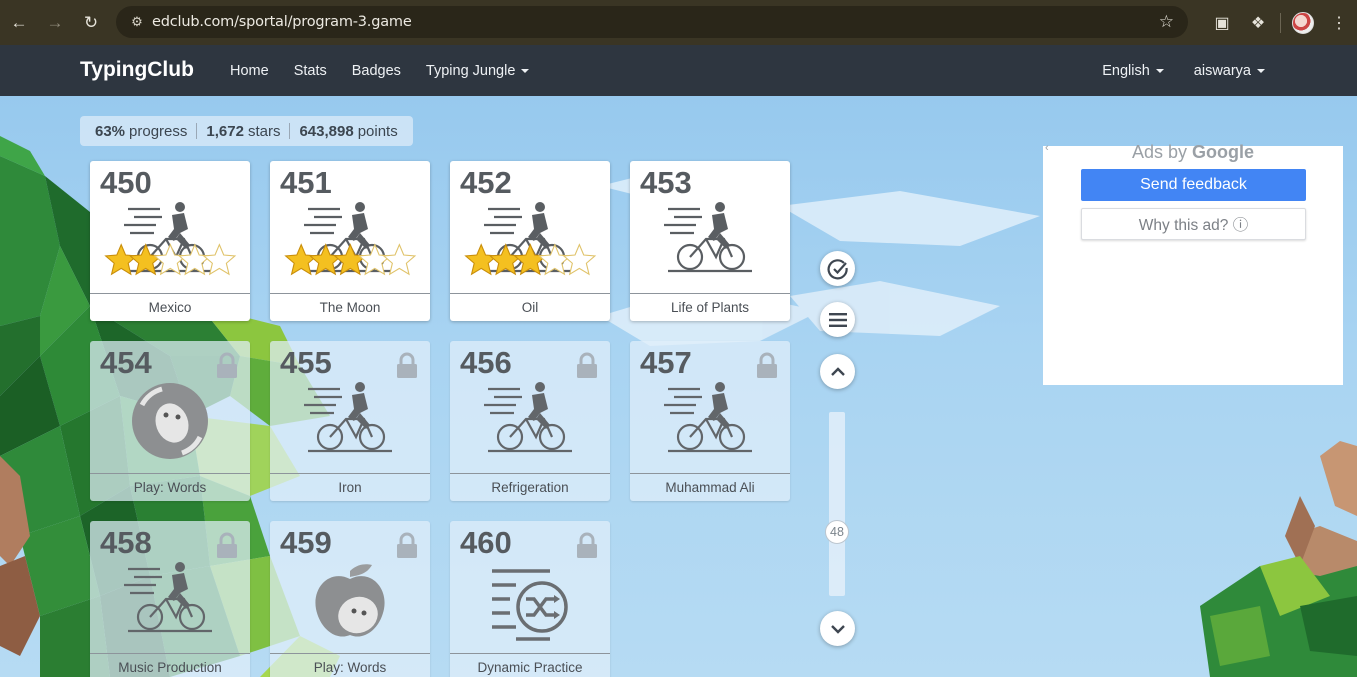 The width and height of the screenshot is (1357, 677). I want to click on list-view-button, so click(837, 319).